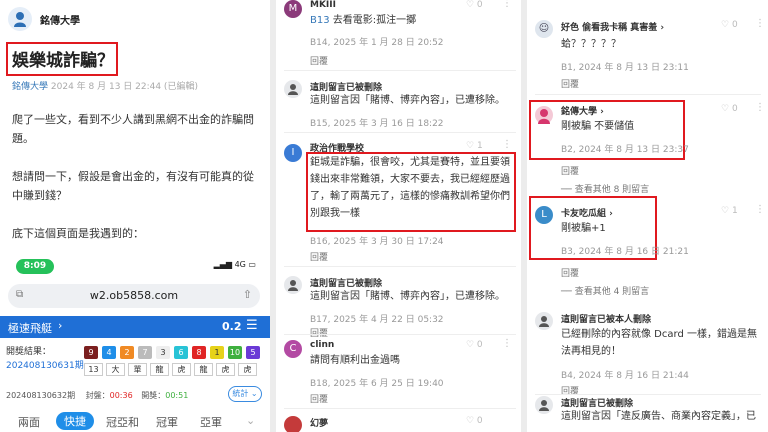 The height and width of the screenshot is (432, 768). What do you see at coordinates (605, 188) in the screenshot?
I see `view-more-replies: ── 查看其他 8 則留言` at bounding box center [605, 188].